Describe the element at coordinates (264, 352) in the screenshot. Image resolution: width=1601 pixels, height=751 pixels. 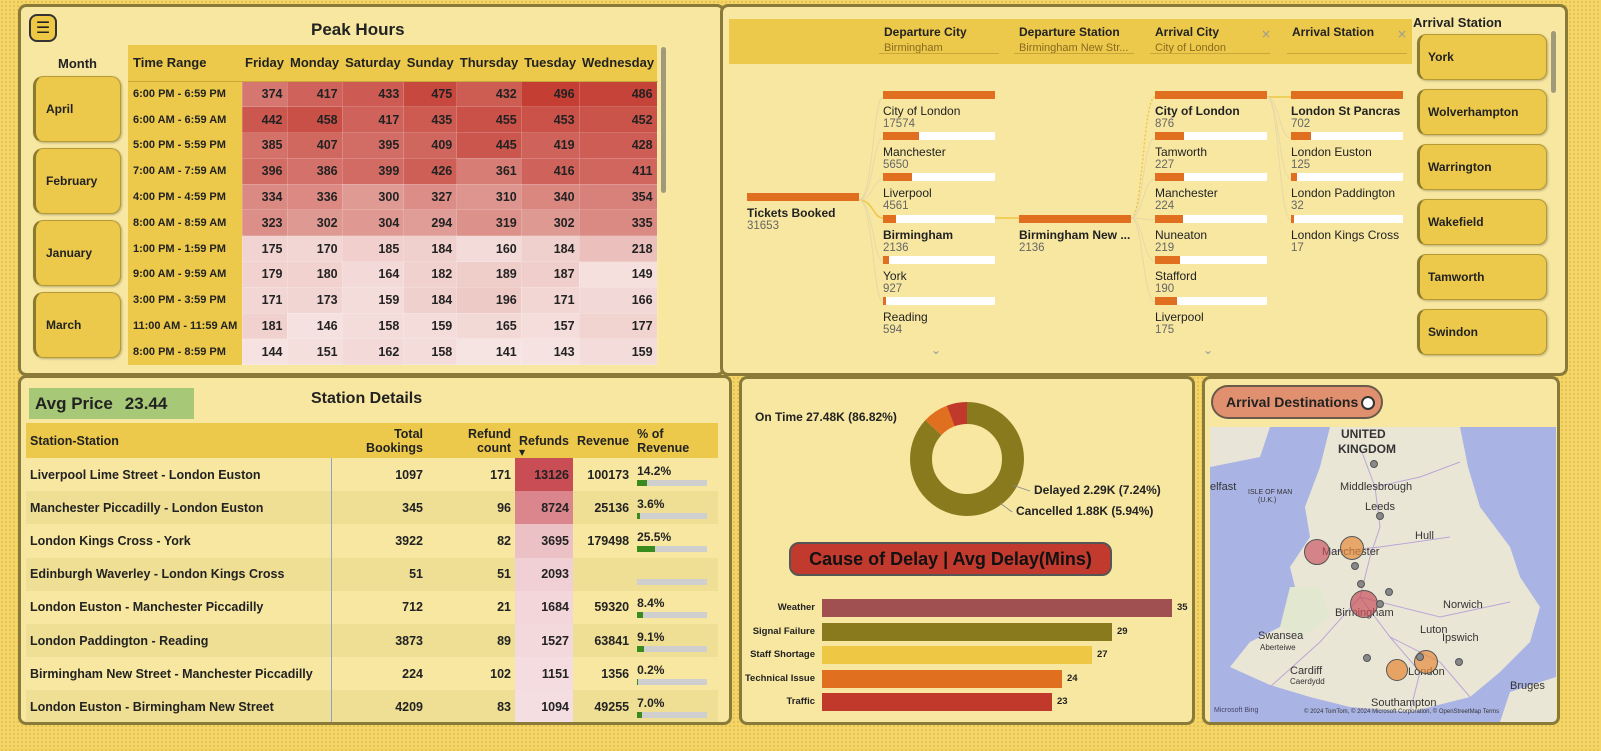
I see `matrix-cell: 144` at that location.